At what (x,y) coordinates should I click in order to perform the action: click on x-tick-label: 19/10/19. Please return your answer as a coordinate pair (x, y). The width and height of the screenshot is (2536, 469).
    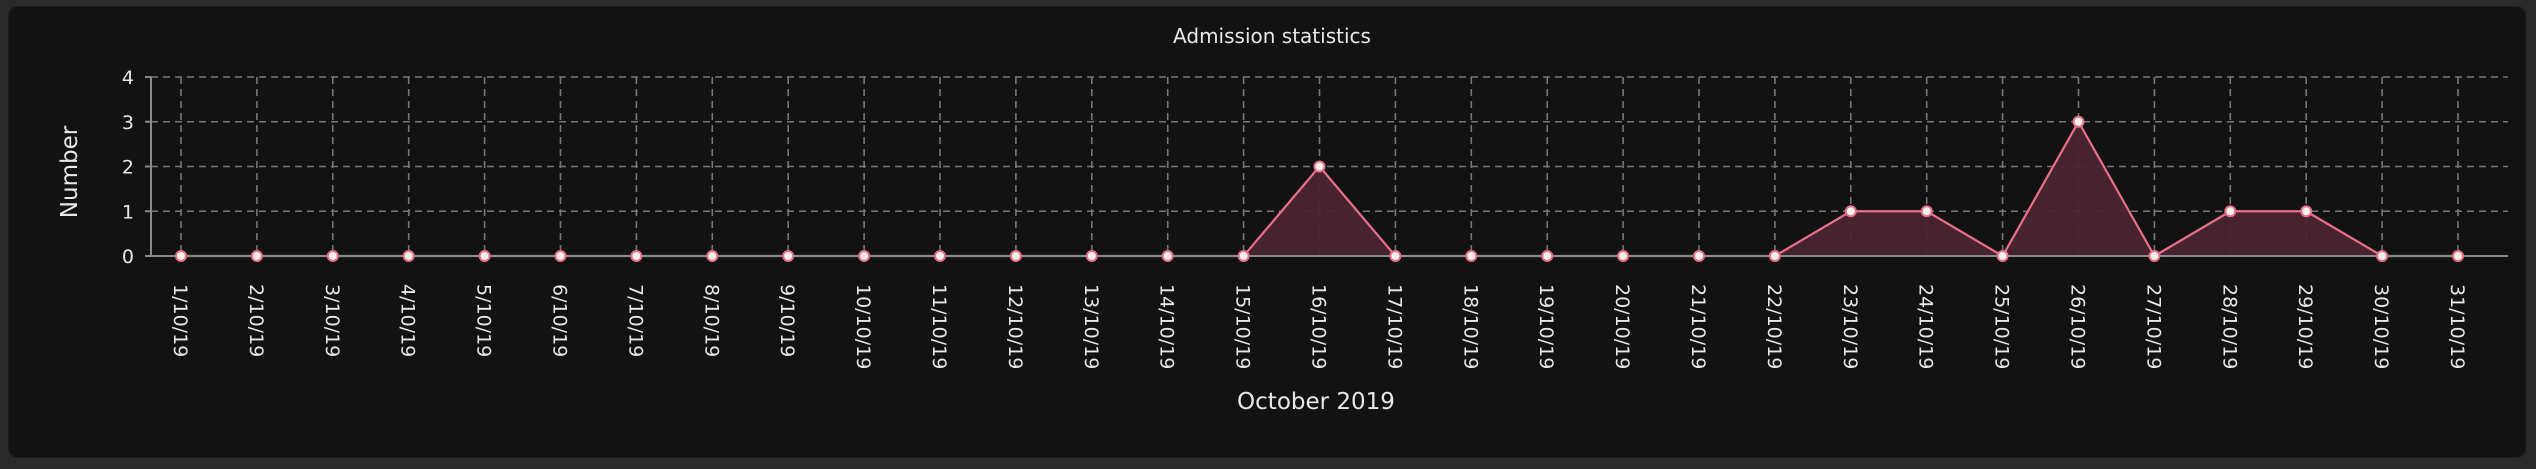
    Looking at the image, I should click on (1546, 326).